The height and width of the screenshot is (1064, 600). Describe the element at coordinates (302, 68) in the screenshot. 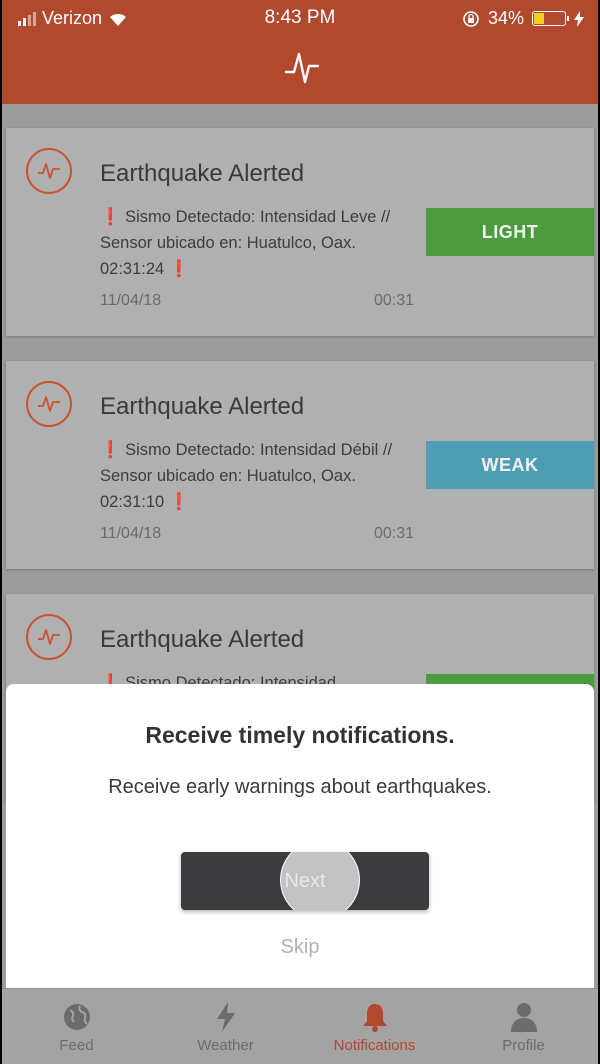

I see `pulse-logo-icon` at that location.